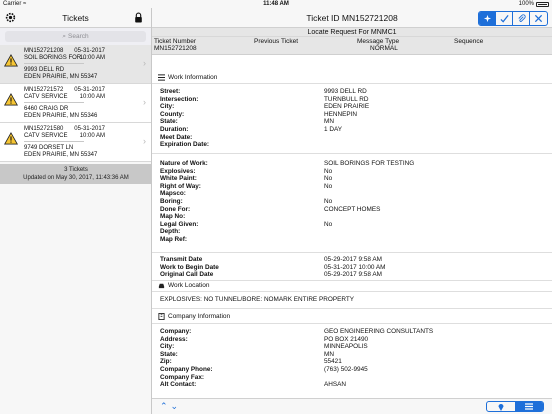  Describe the element at coordinates (355, 267) in the screenshot. I see `field-value: 05-31-2017 10:00 AM` at that location.